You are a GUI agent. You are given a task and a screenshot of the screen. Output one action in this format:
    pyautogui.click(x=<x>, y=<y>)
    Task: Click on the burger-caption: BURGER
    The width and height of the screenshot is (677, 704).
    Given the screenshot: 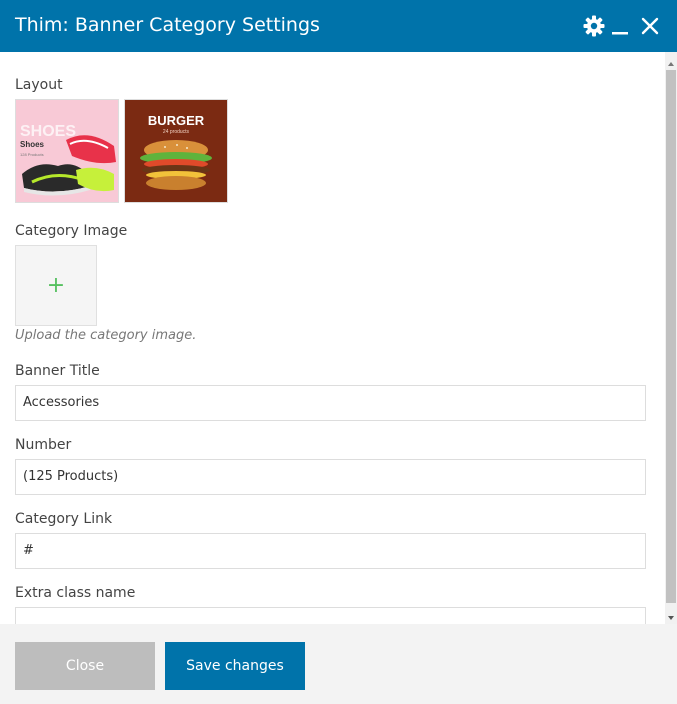 What is the action you would take?
    pyautogui.click(x=176, y=120)
    